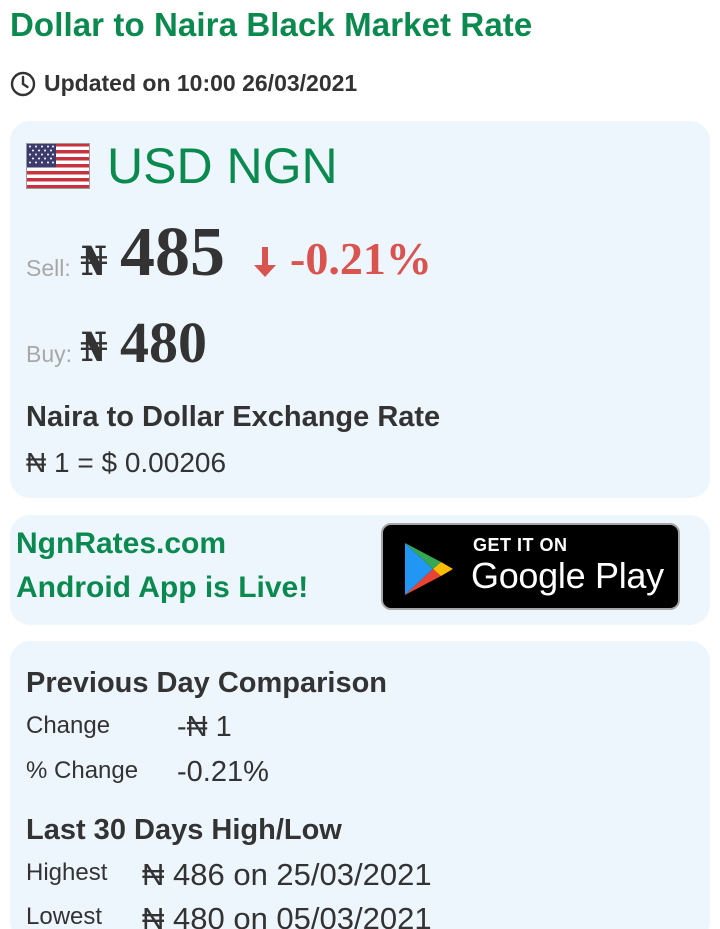 The width and height of the screenshot is (720, 929). I want to click on updated-timestamp: Updated on 10:00 26/03/2021, so click(183, 83).